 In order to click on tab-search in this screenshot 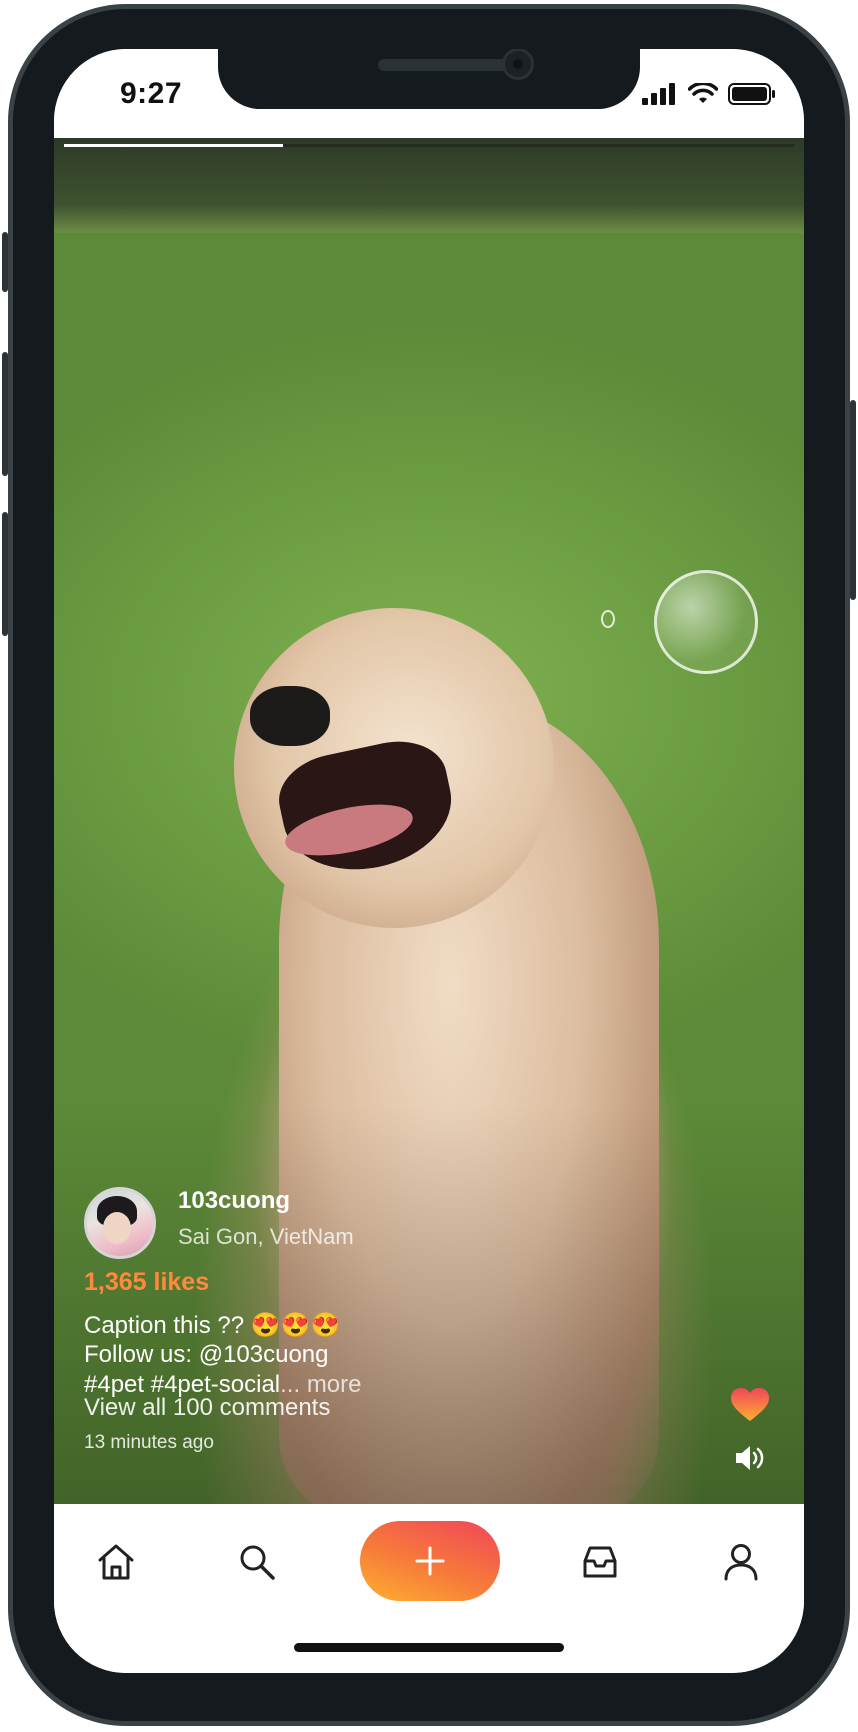, I will do `click(257, 1562)`.